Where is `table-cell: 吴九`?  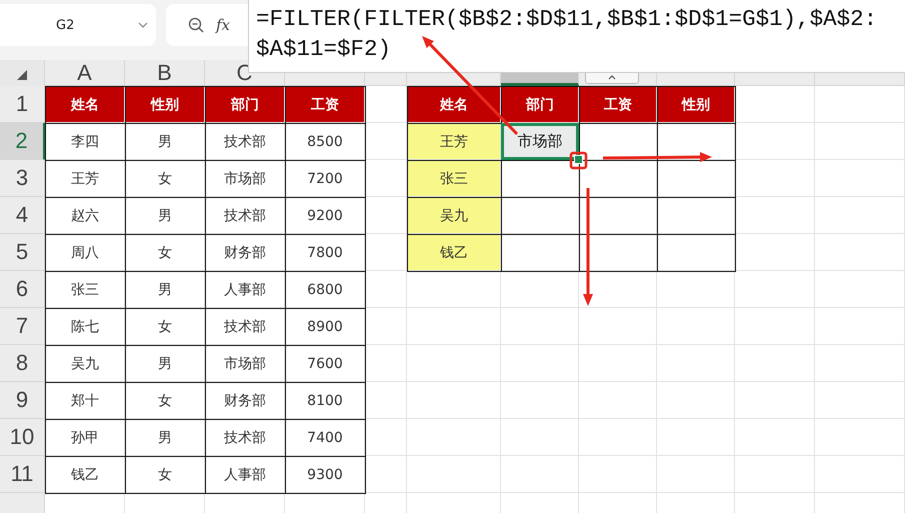 table-cell: 吴九 is located at coordinates (454, 215).